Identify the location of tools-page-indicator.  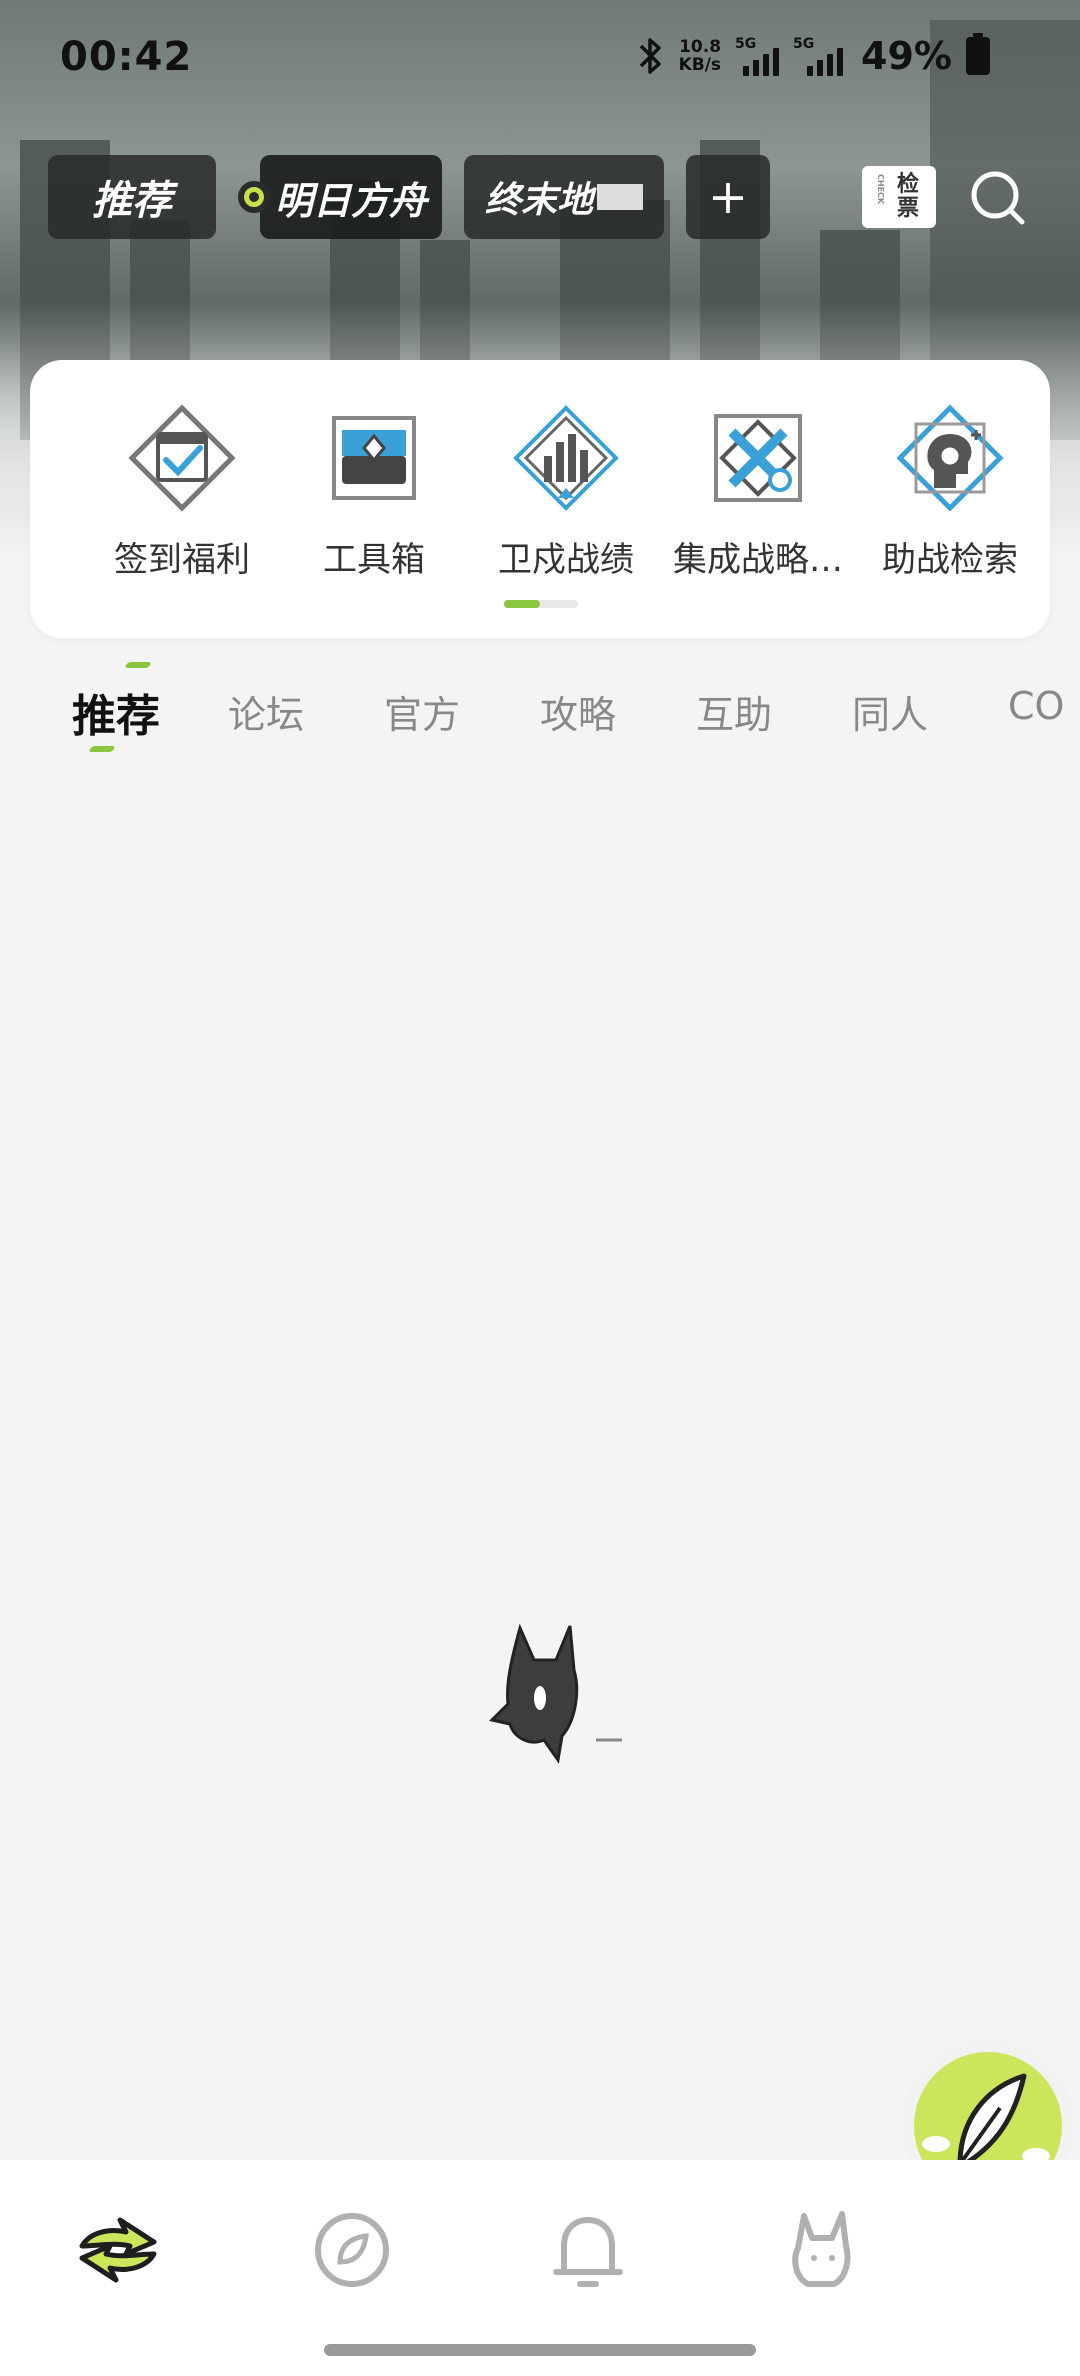
(541, 604).